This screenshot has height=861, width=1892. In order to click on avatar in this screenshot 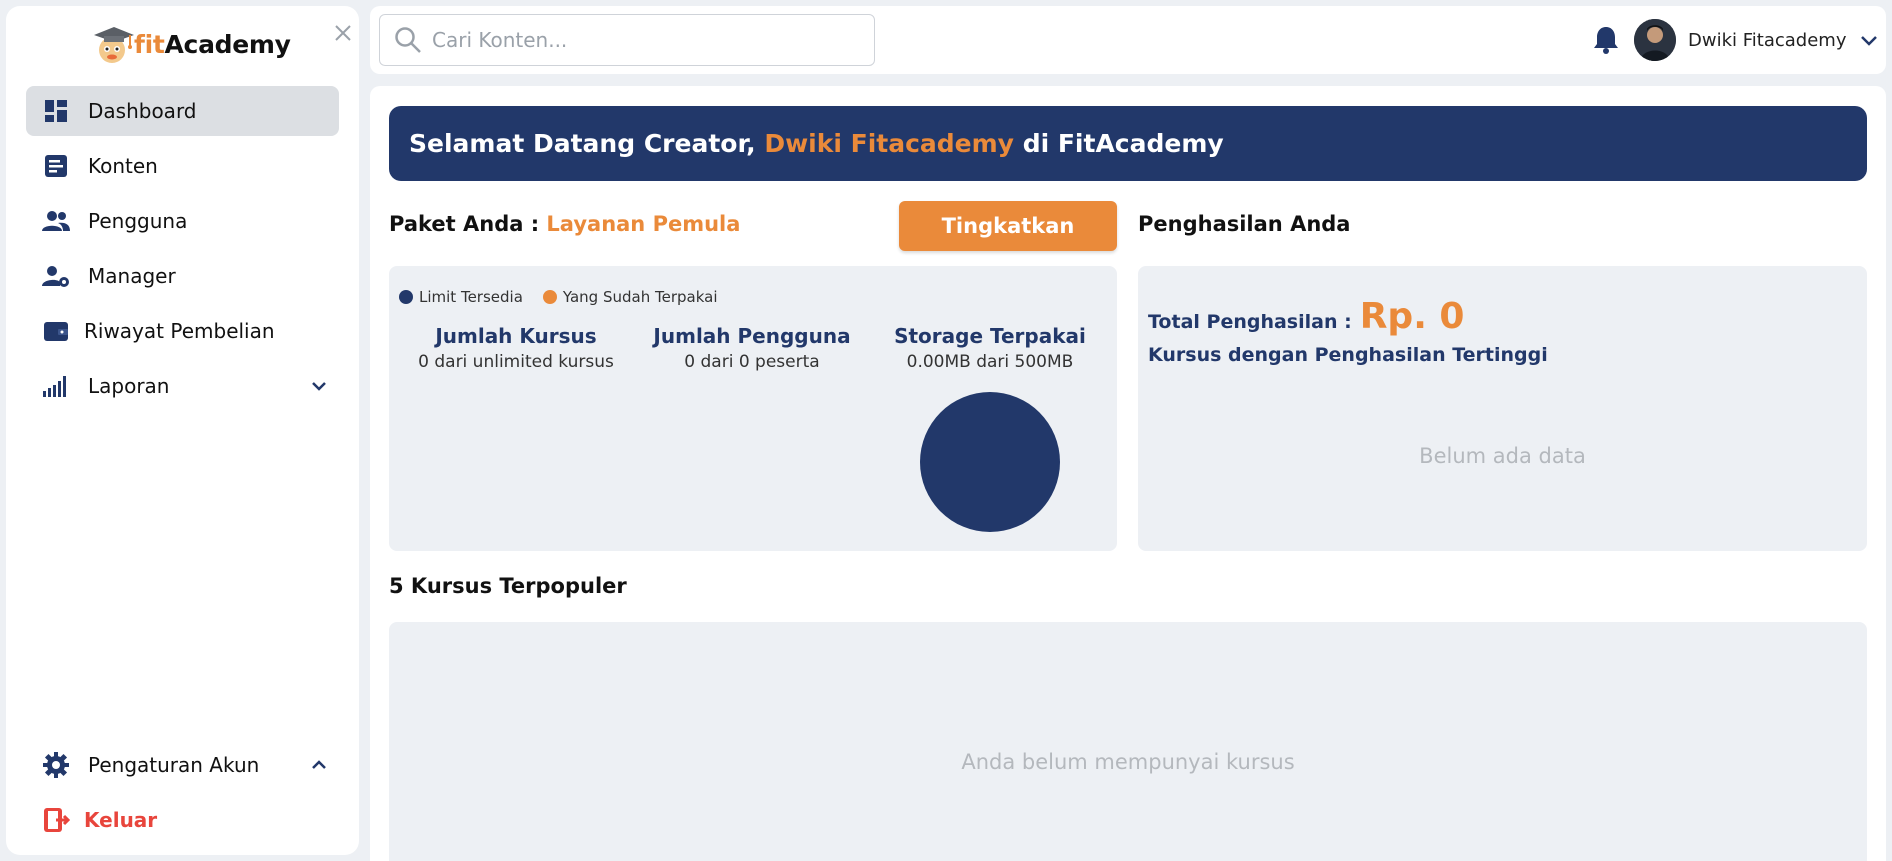, I will do `click(1655, 40)`.